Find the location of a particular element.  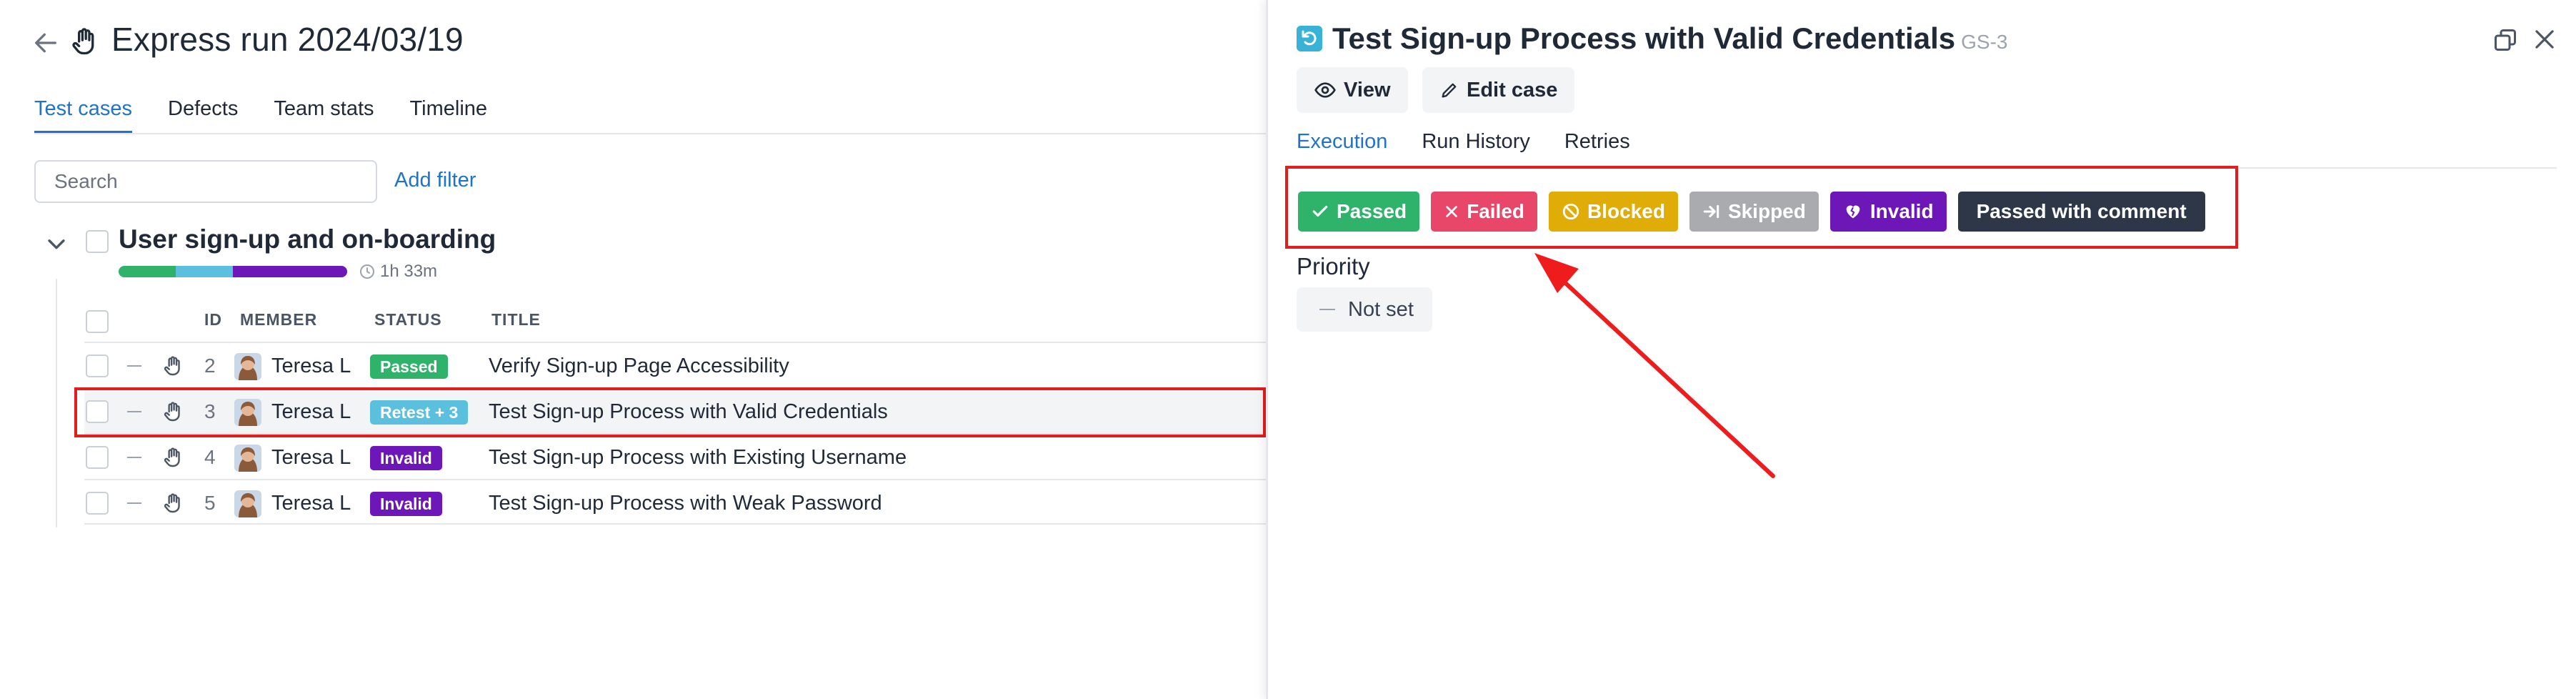

group-duration: 1h 33m is located at coordinates (398, 272).